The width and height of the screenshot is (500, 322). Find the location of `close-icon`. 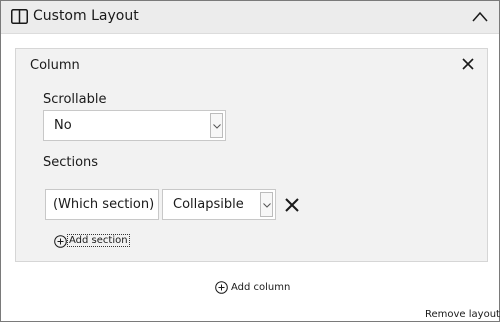

close-icon is located at coordinates (468, 64).